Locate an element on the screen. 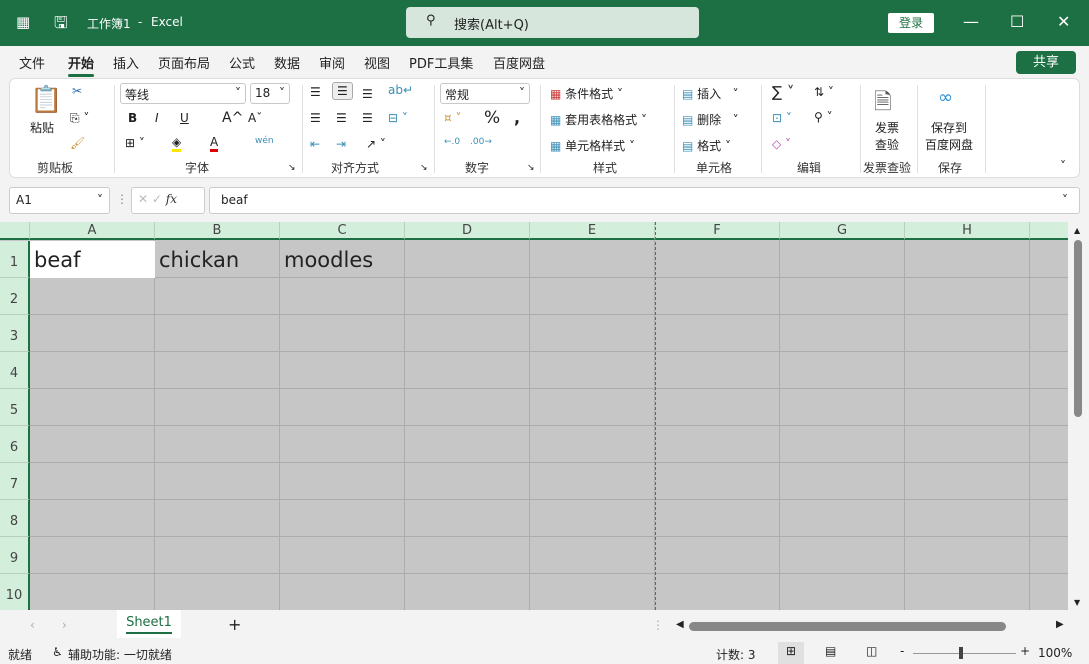 The height and width of the screenshot is (664, 1089). row-header-8: 8 is located at coordinates (15, 518).